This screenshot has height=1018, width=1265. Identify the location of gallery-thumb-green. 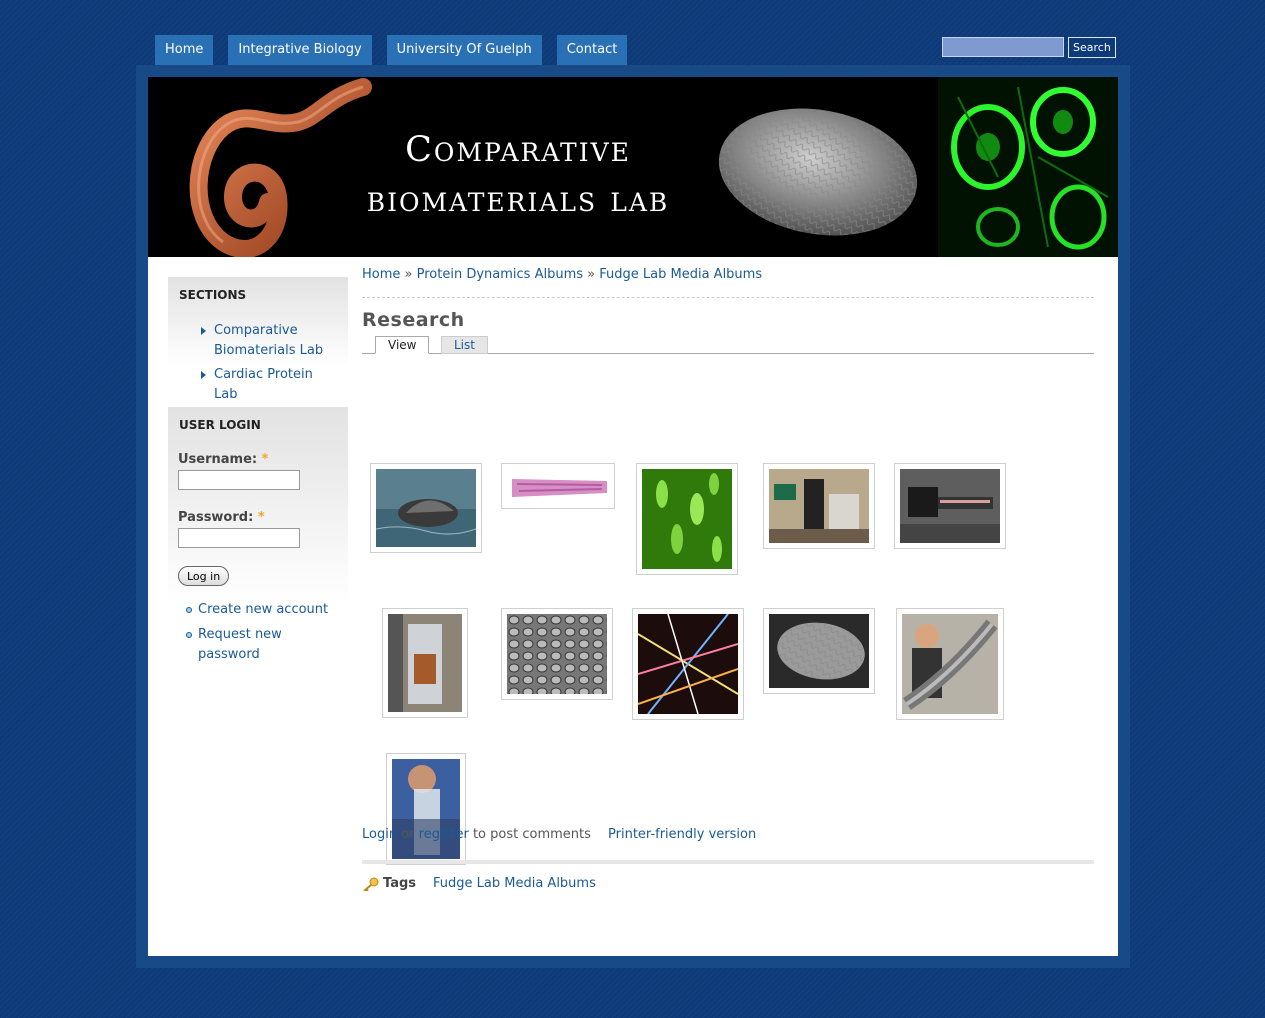
(687, 519).